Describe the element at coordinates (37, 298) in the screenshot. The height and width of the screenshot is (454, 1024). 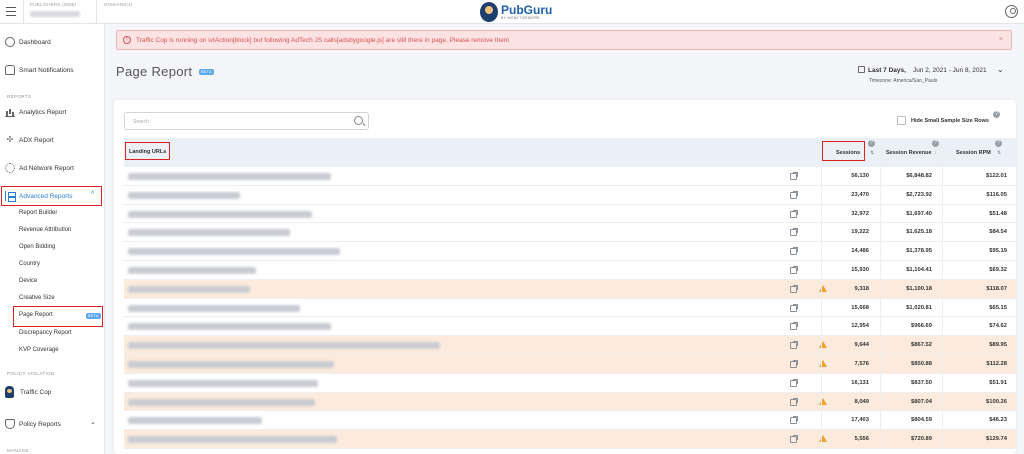
I see `sub-item-creative-size: Creative Size` at that location.